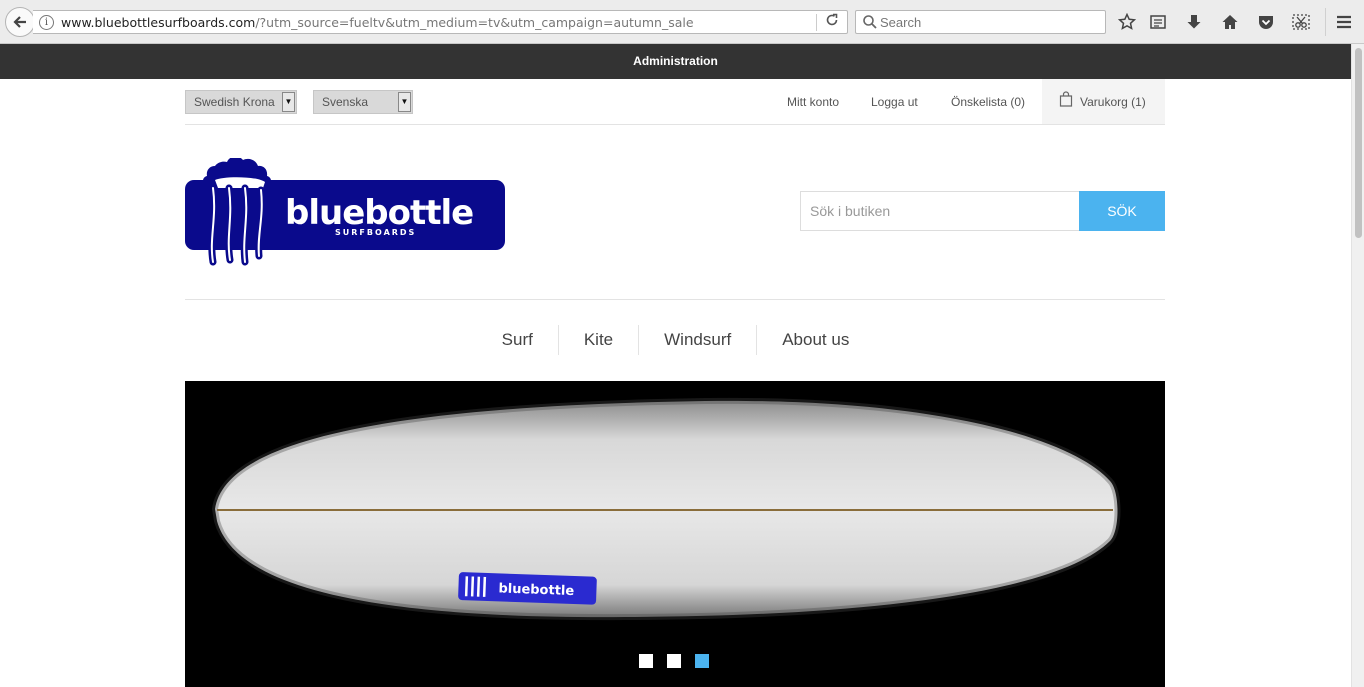 The height and width of the screenshot is (687, 1364). I want to click on search-icon, so click(870, 22).